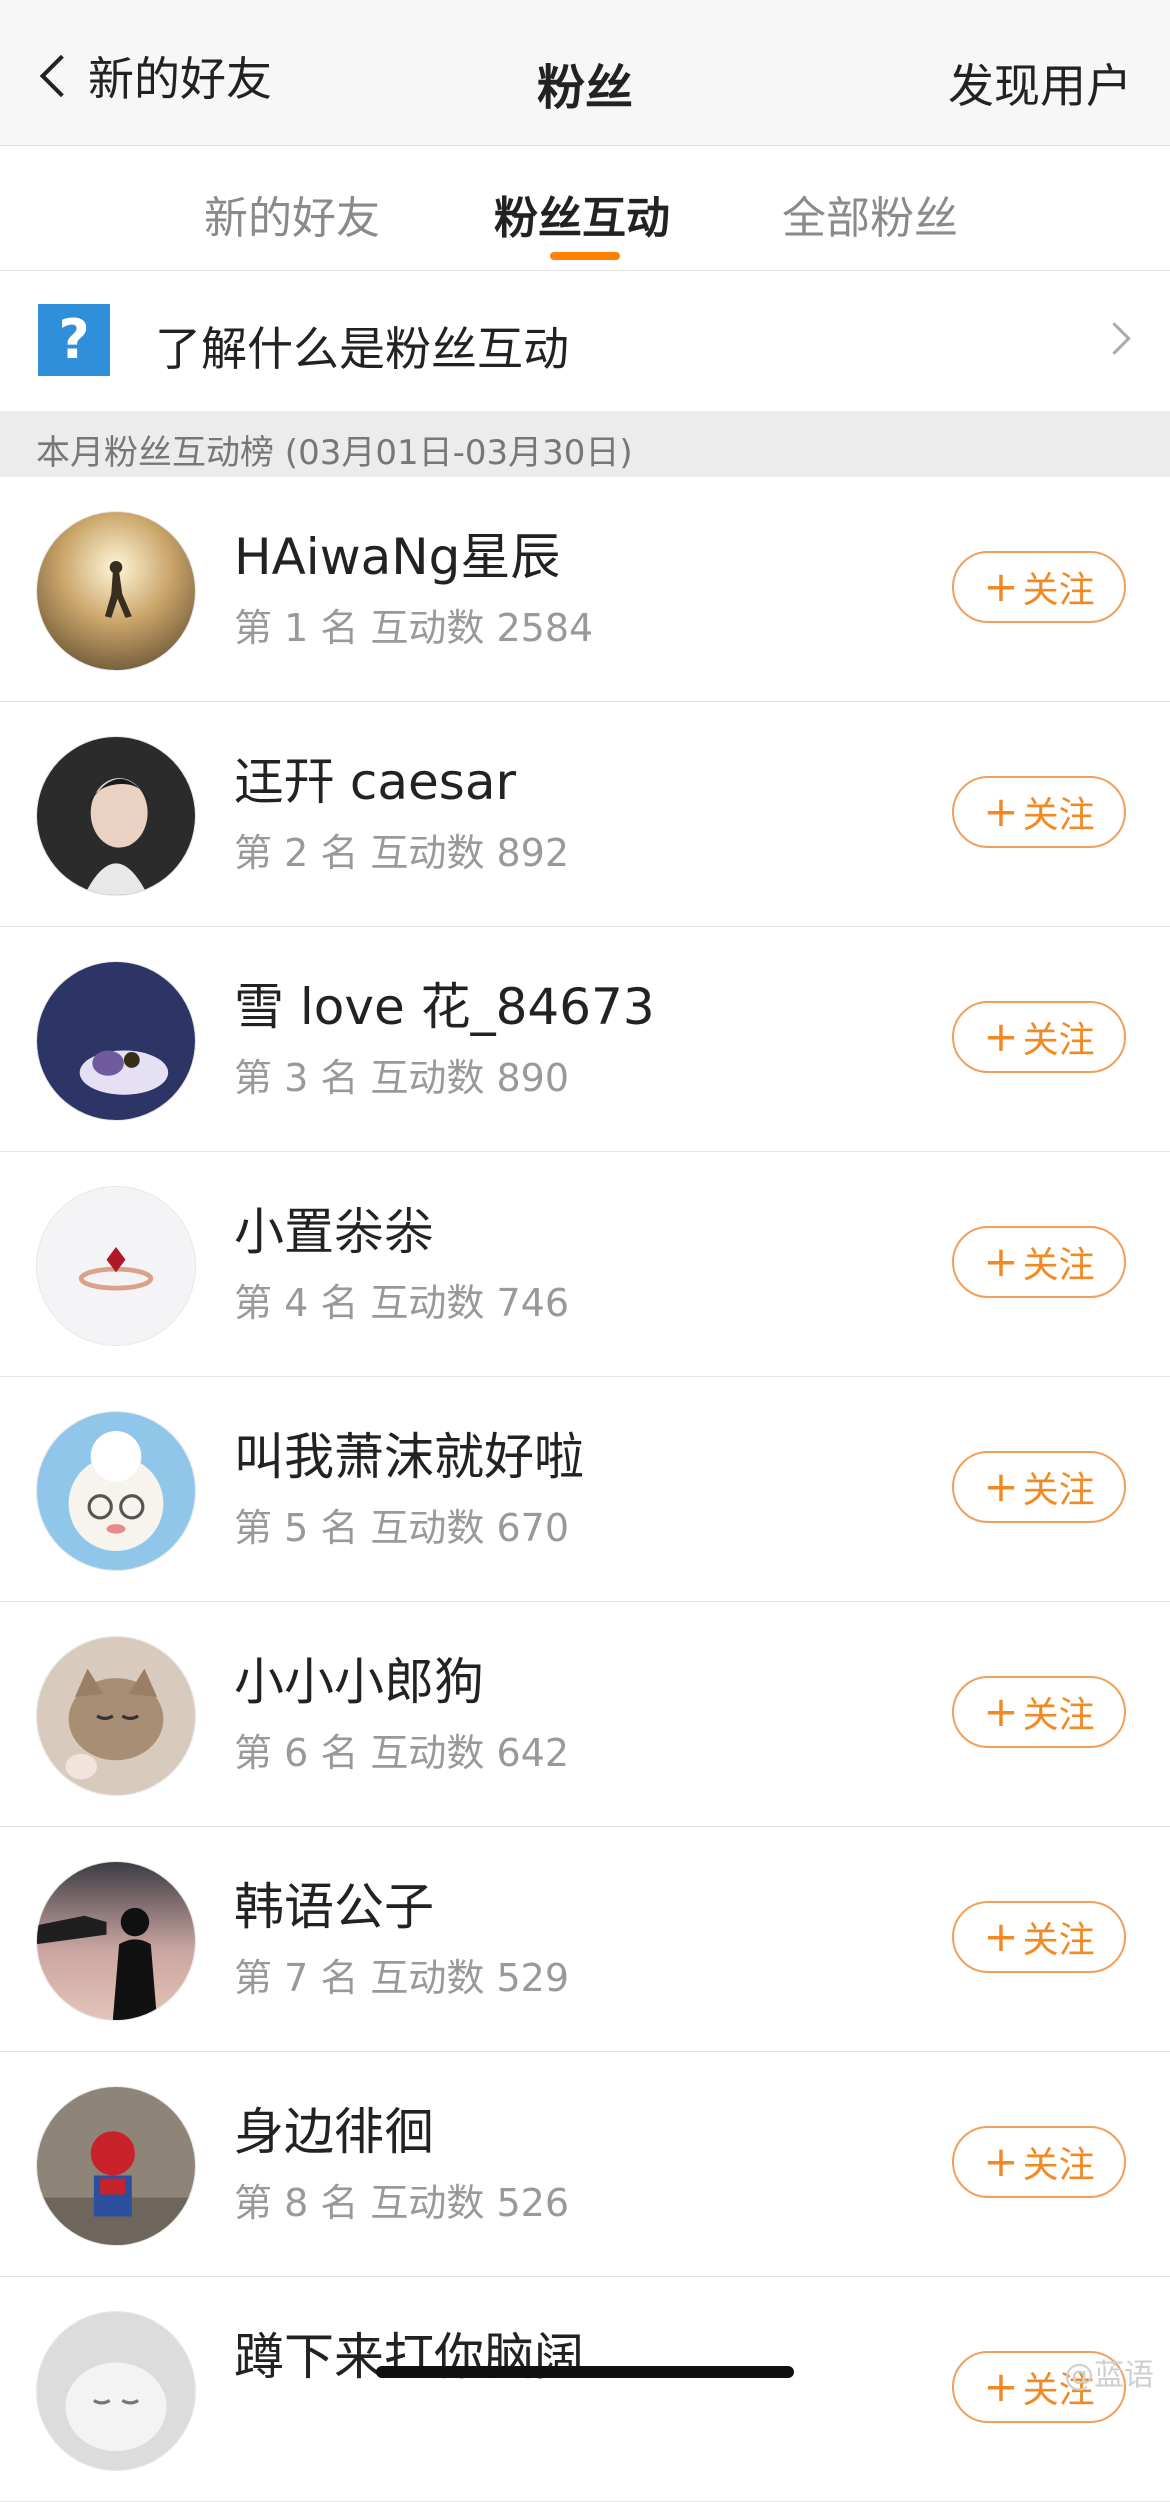  Describe the element at coordinates (334, 2128) in the screenshot. I see `fan-name: 身边徘徊` at that location.